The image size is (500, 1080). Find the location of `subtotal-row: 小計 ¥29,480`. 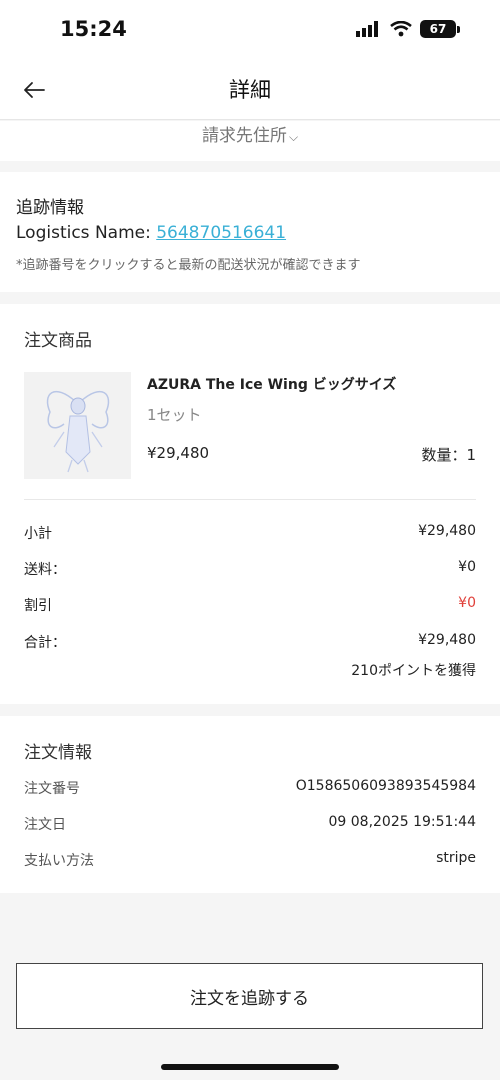

subtotal-row: 小計 ¥29,480 is located at coordinates (250, 535).